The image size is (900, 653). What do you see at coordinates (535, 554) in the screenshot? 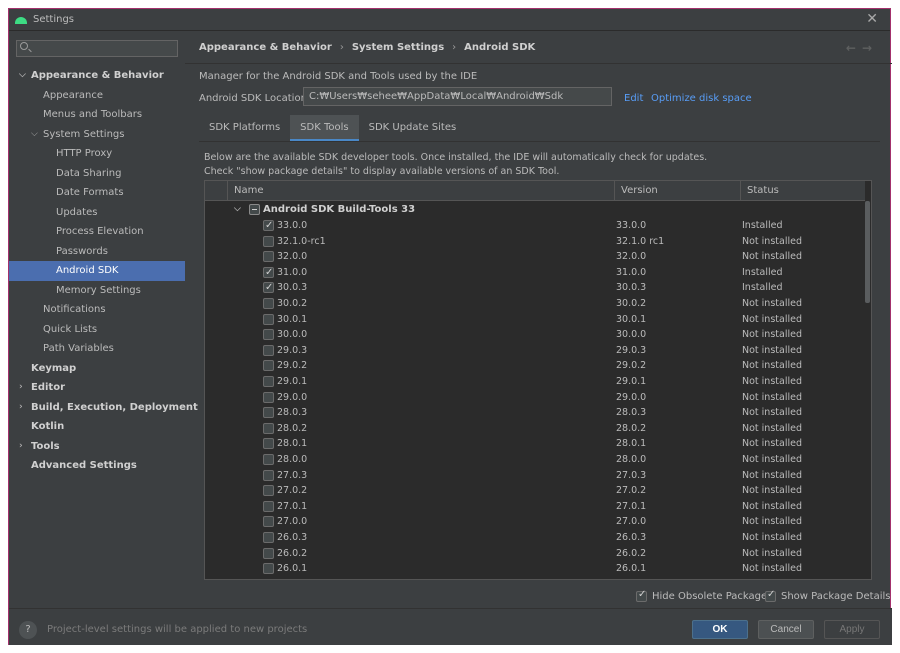
I see `table-row: 26.0.2 26.0.2 Not installed` at bounding box center [535, 554].